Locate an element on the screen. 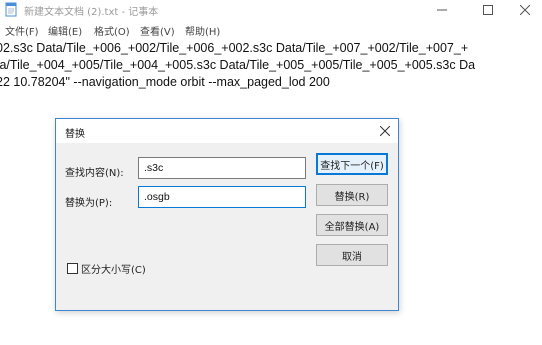 The width and height of the screenshot is (542, 345). window-title: 新建文本文档 (2).txt - 记事本 is located at coordinates (91, 12).